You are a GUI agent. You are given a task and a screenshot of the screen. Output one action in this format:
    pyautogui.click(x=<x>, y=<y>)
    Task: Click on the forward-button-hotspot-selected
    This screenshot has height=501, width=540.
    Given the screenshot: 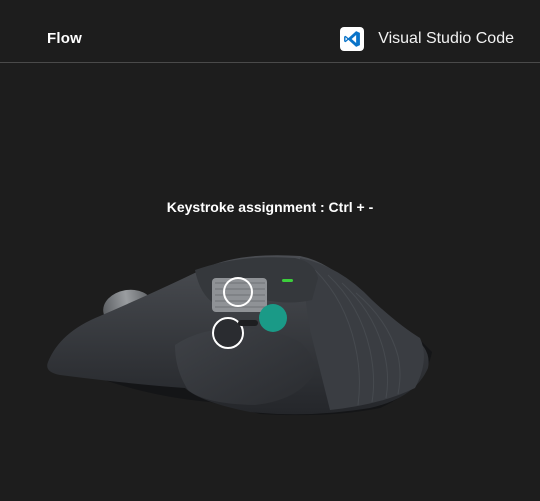 What is the action you would take?
    pyautogui.click(x=273, y=318)
    